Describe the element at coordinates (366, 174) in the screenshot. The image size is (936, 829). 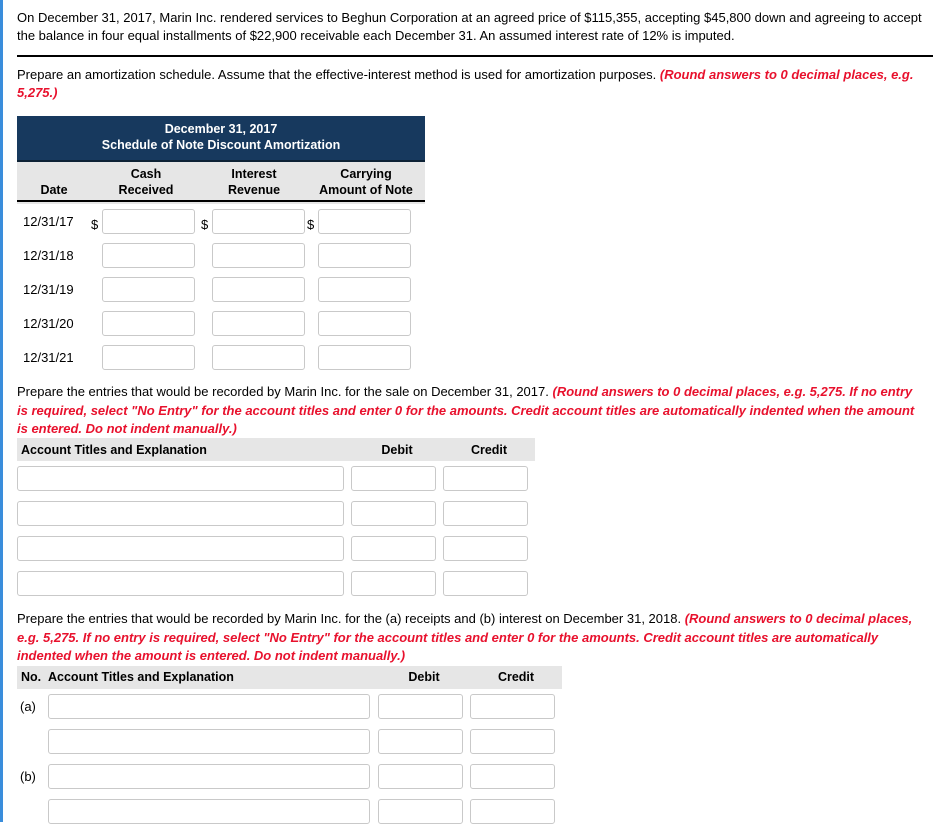
I see `column-header-carrying-line1: Carrying` at that location.